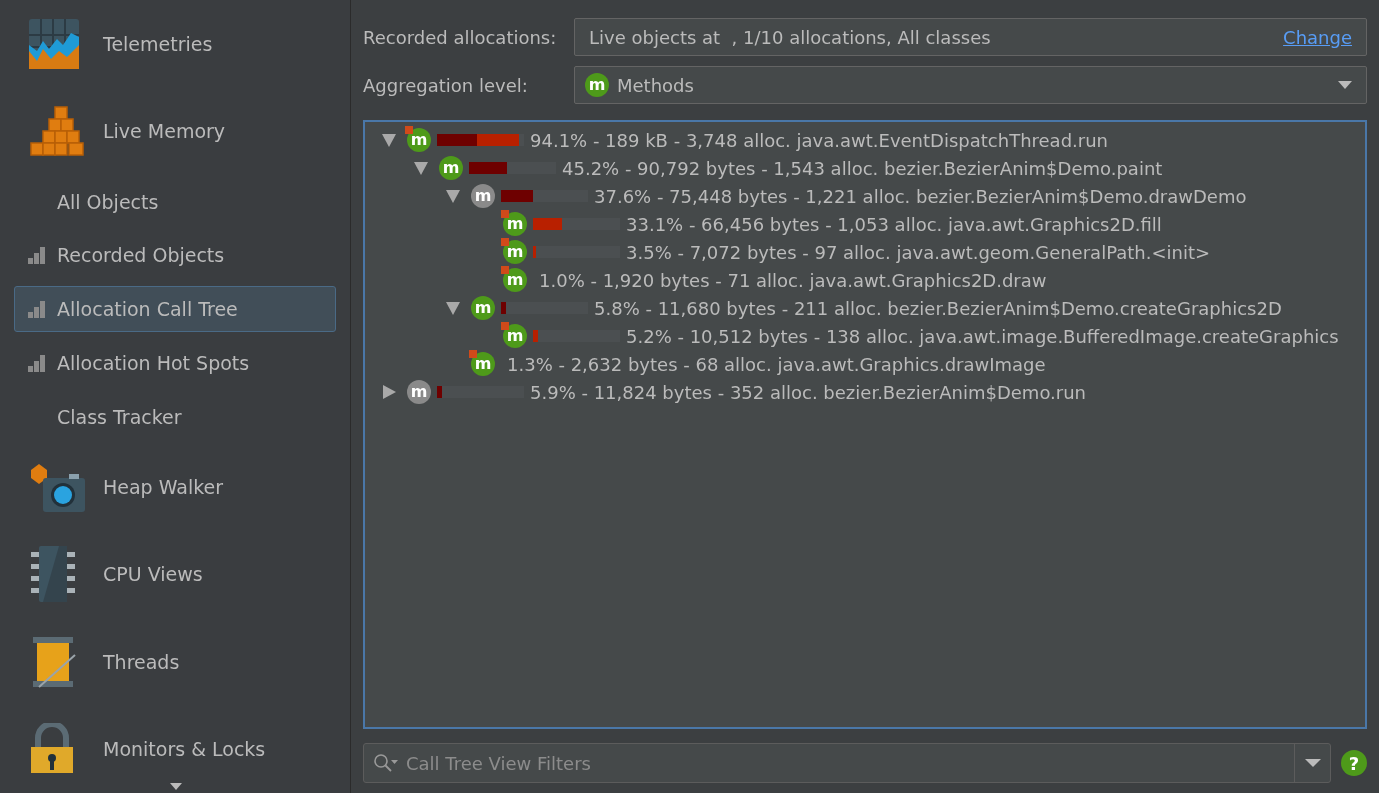 The width and height of the screenshot is (1379, 793). I want to click on sidebar-section: Threads, so click(175, 662).